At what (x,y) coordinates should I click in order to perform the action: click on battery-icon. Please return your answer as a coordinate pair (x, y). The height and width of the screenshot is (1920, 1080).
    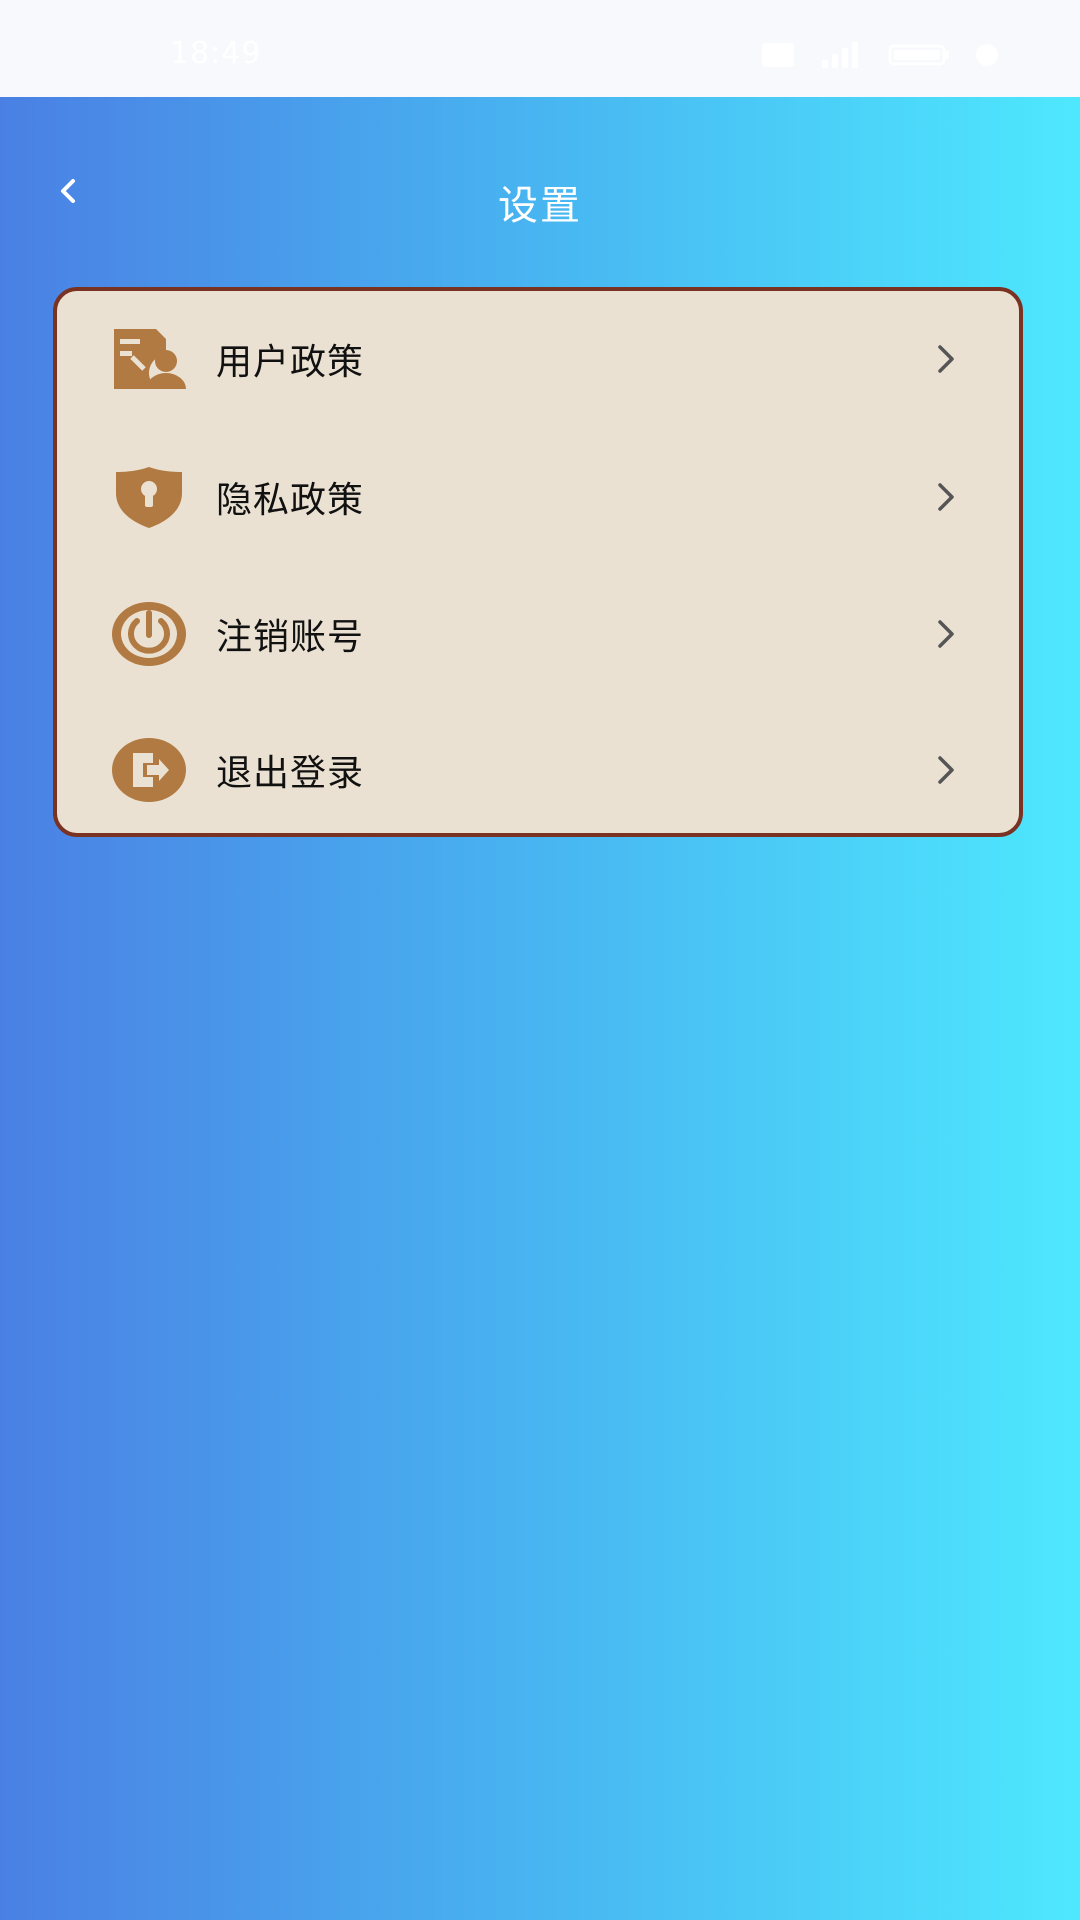
    Looking at the image, I should click on (918, 55).